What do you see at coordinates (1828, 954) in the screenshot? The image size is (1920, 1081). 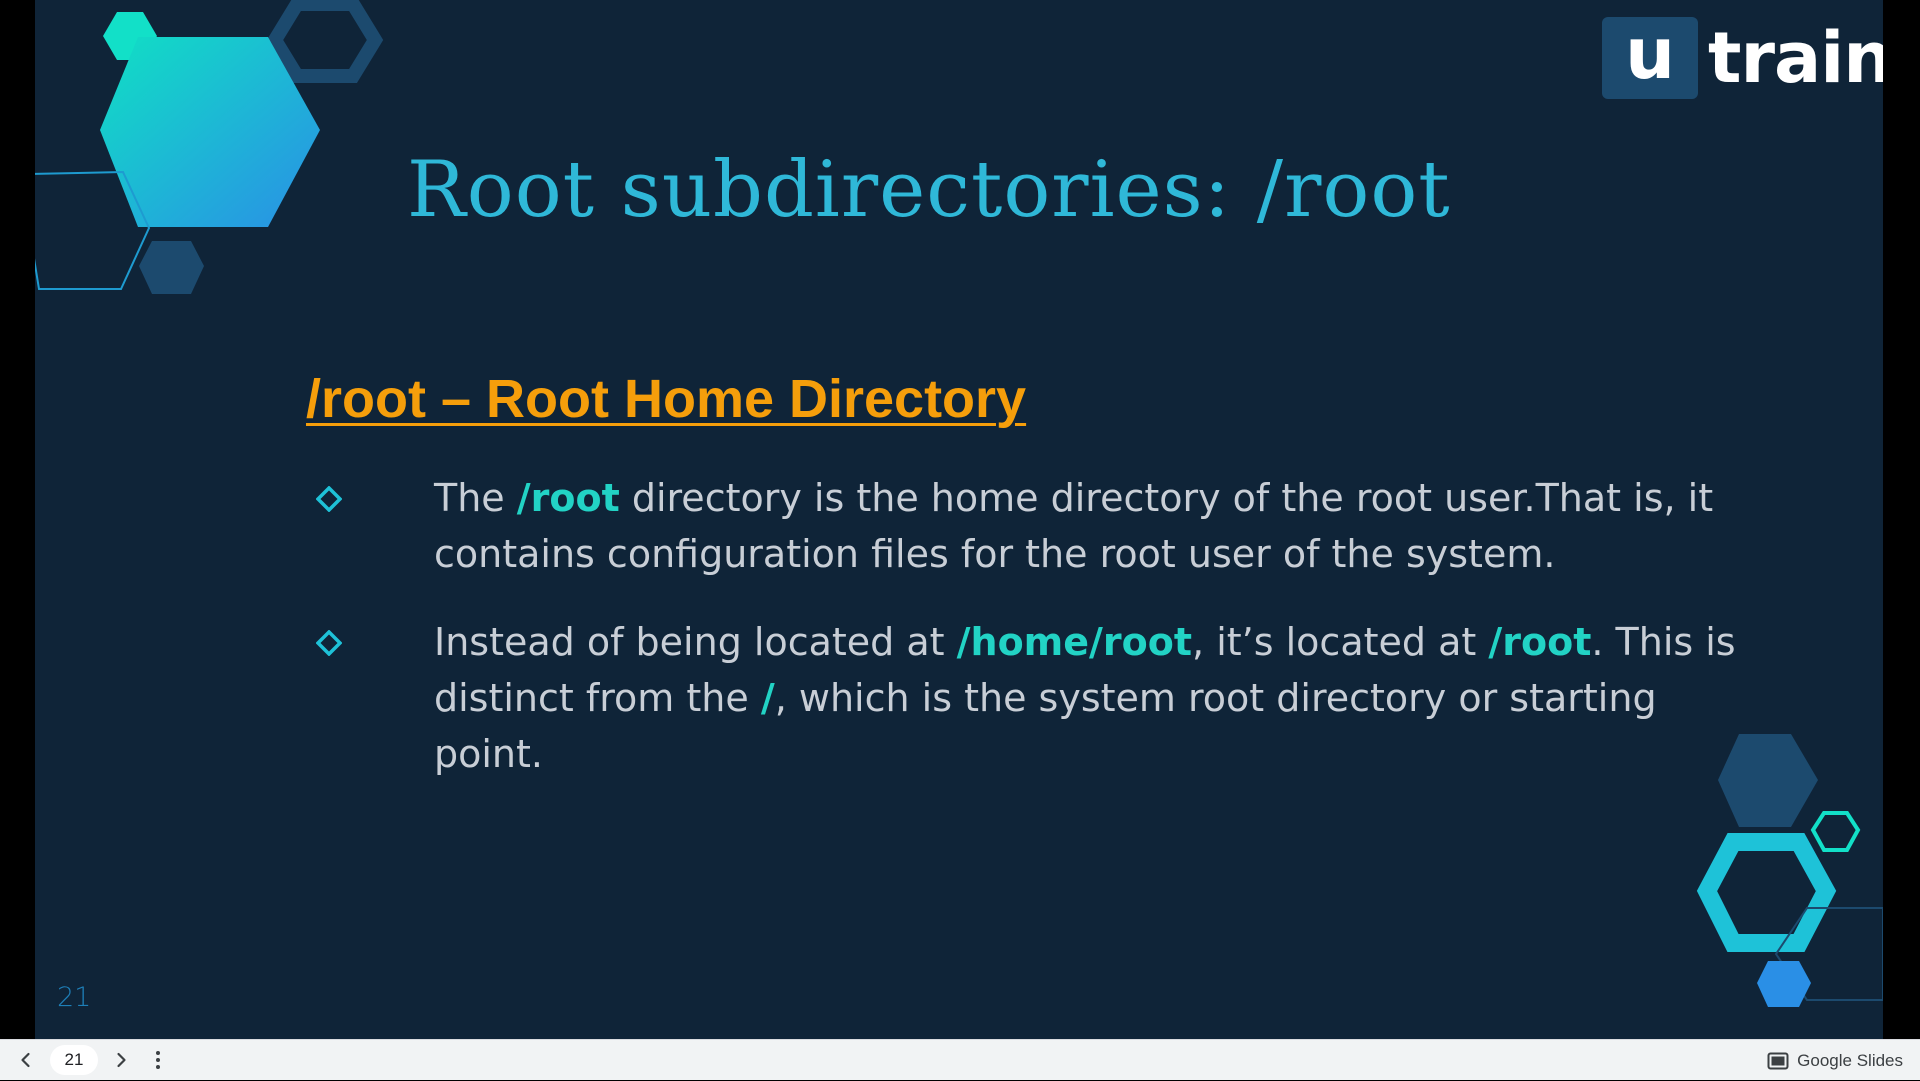 I see `hexagon-shape-outline-faint-br` at bounding box center [1828, 954].